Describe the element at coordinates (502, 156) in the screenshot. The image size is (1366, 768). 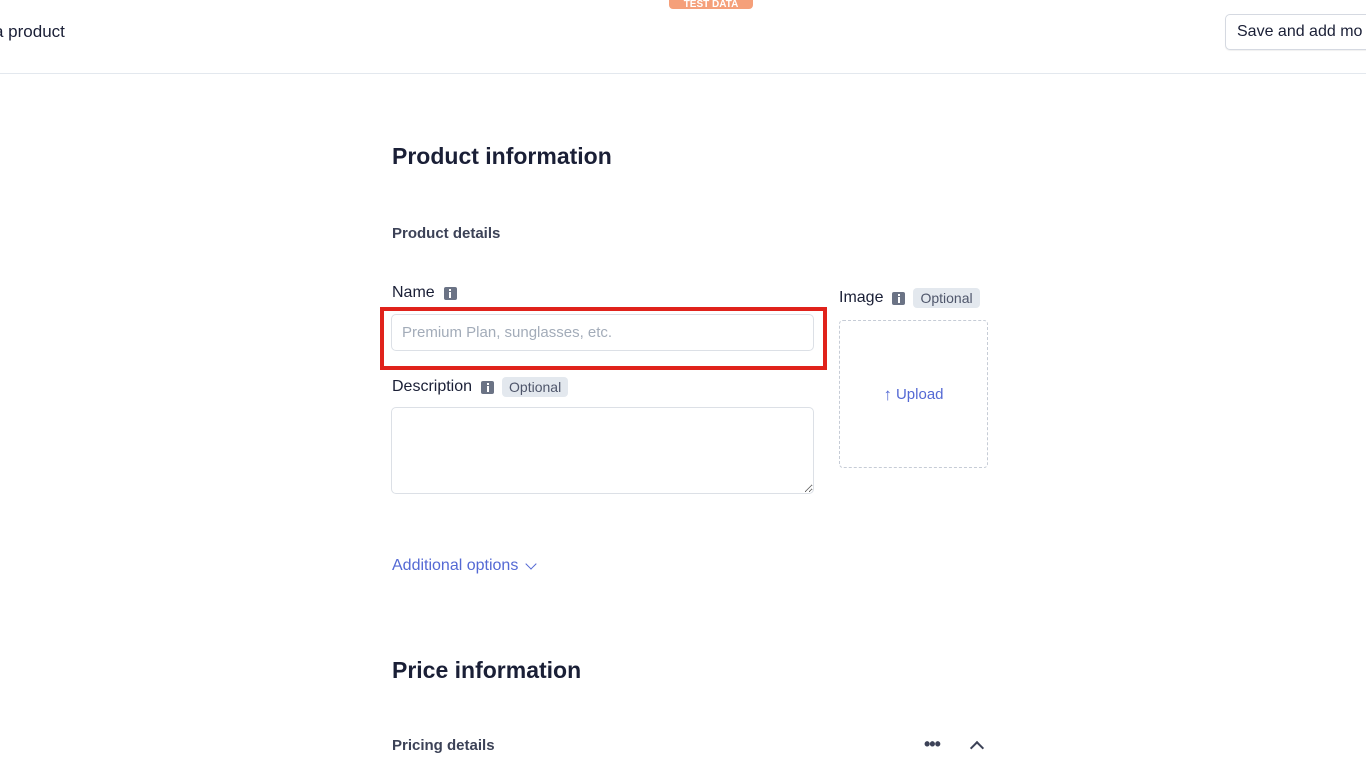
I see `product-information-heading: Product information` at that location.